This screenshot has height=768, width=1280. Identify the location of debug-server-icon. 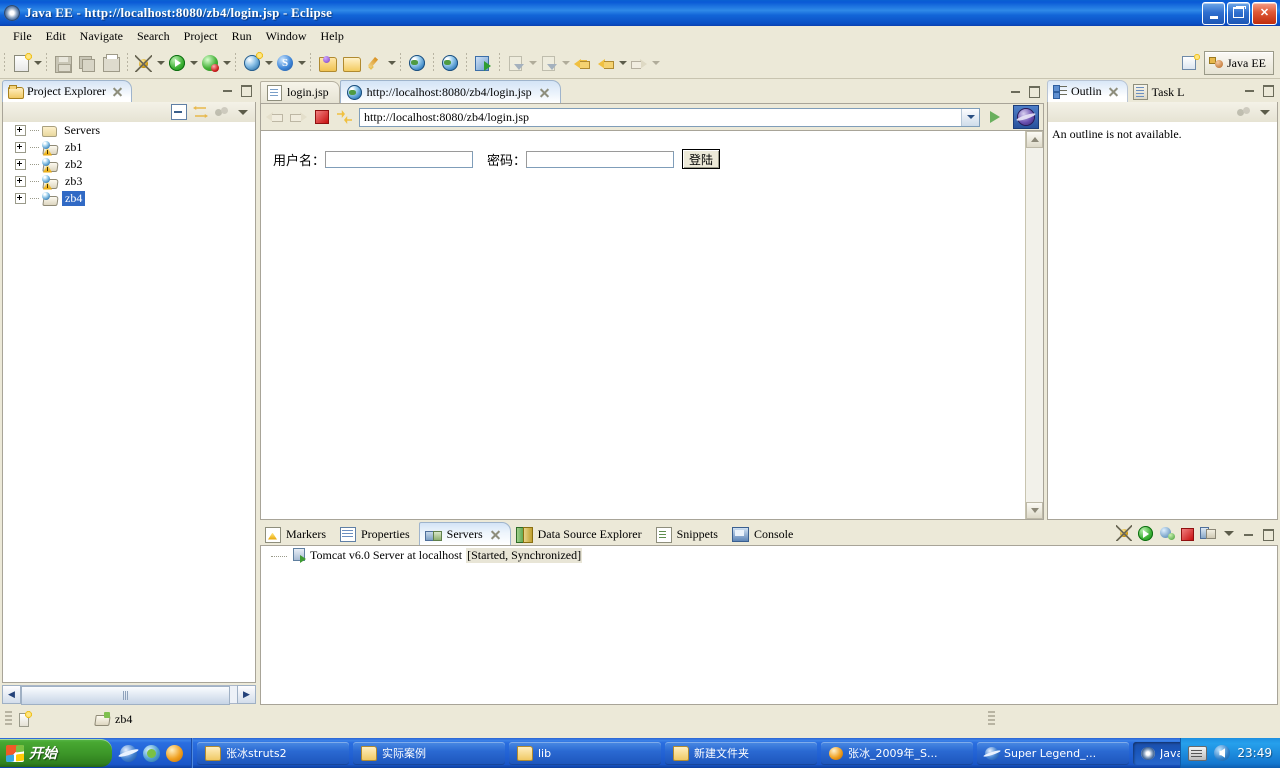
(1124, 533).